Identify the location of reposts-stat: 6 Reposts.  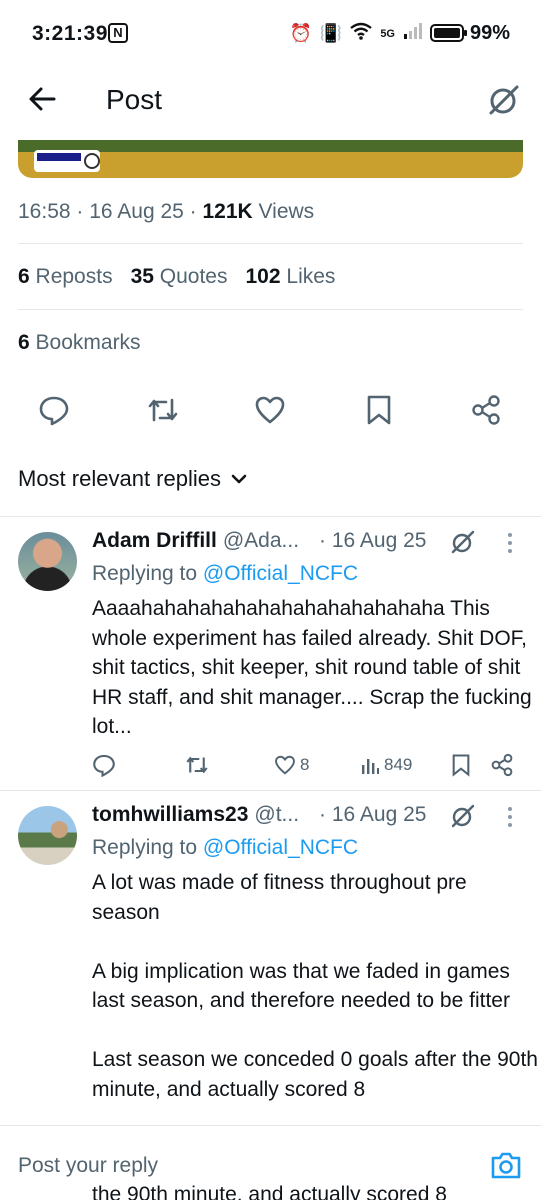
(65, 277).